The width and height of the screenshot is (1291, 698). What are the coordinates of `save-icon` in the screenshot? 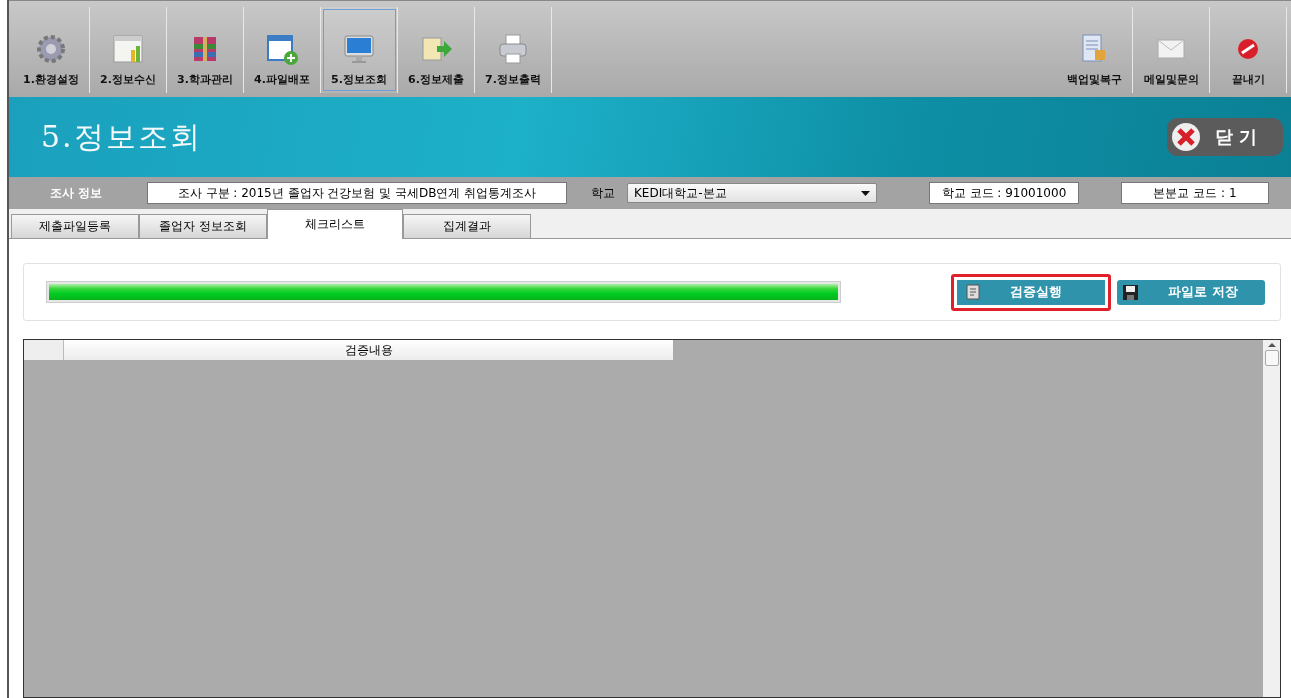 It's located at (1130, 292).